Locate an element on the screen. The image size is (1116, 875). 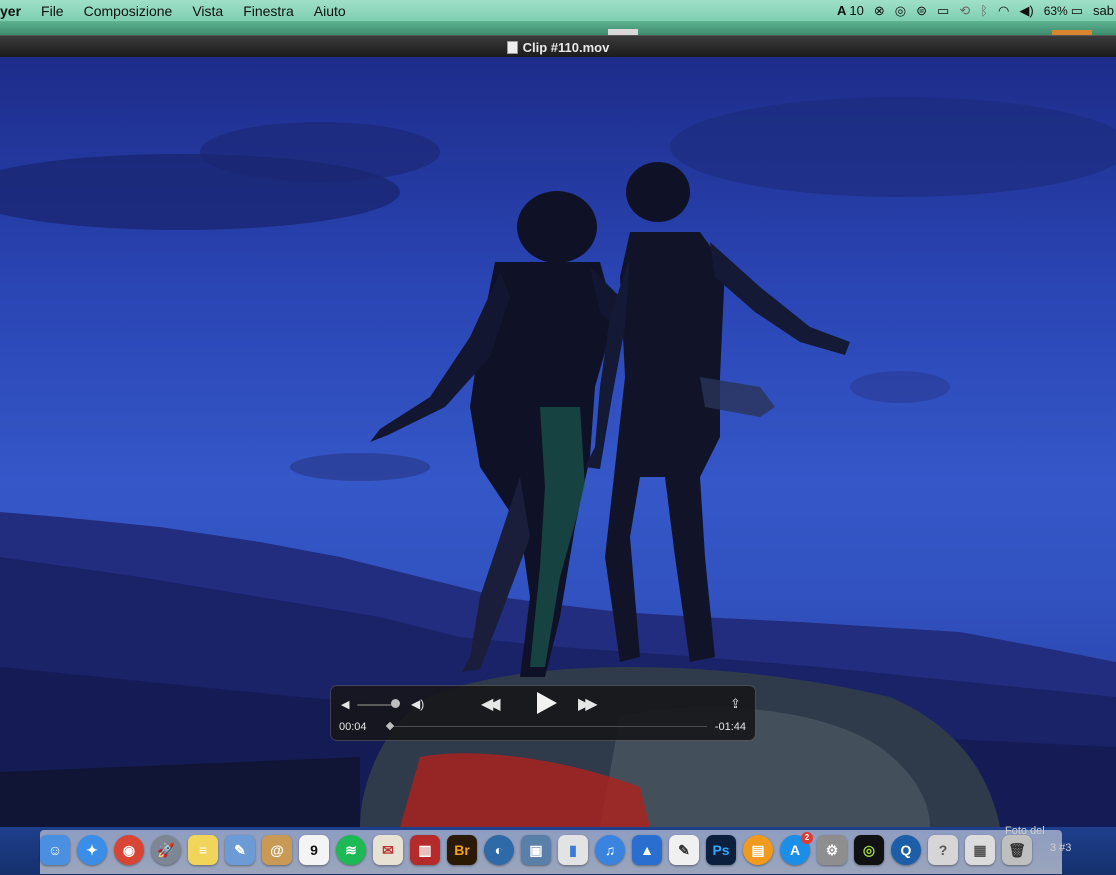
menu-composizione: Composizione is located at coordinates (128, 11).